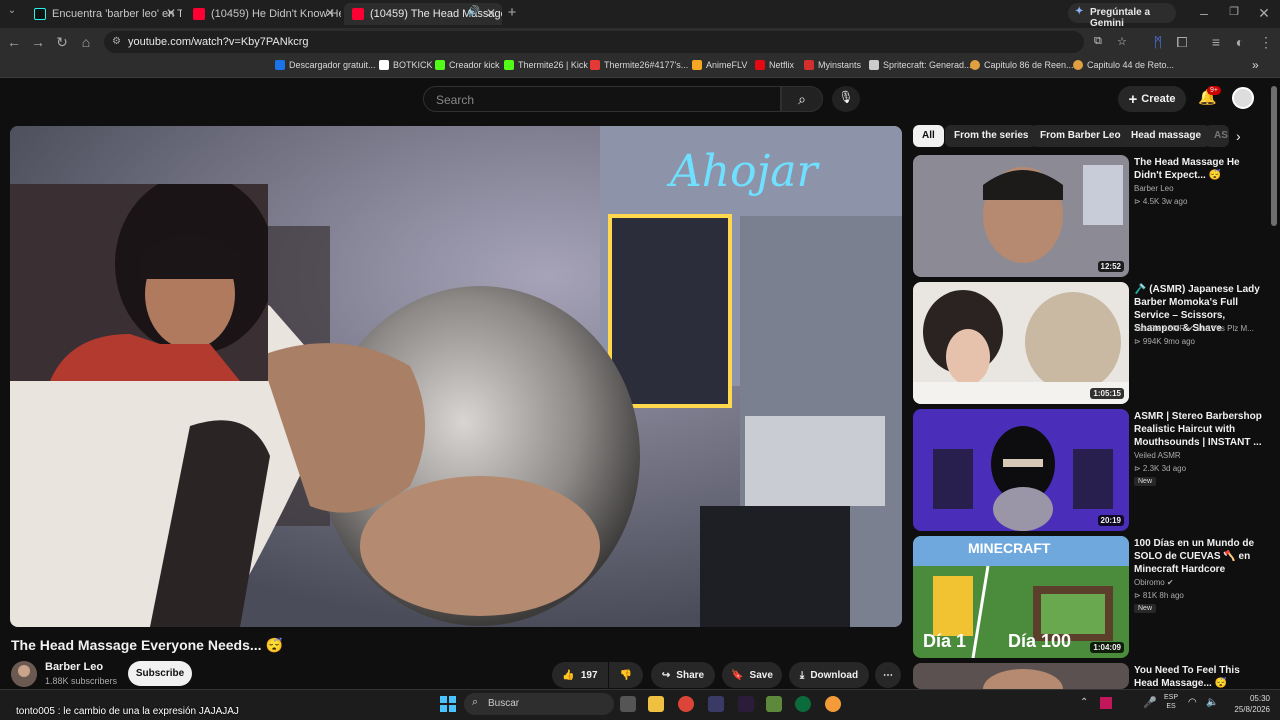  What do you see at coordinates (628, 704) in the screenshot?
I see `task-view-icon` at bounding box center [628, 704].